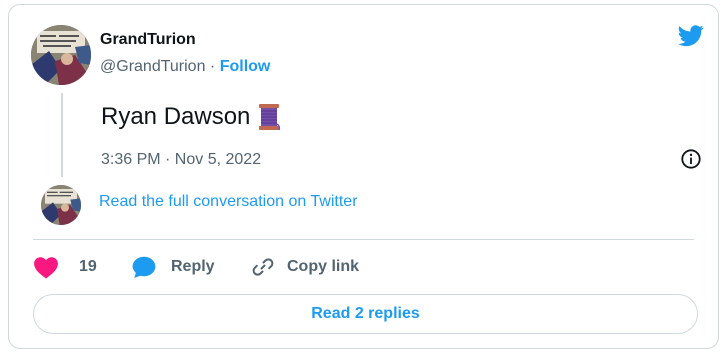 The width and height of the screenshot is (727, 357). Describe the element at coordinates (323, 266) in the screenshot. I see `copy-link-label: Copy link` at that location.